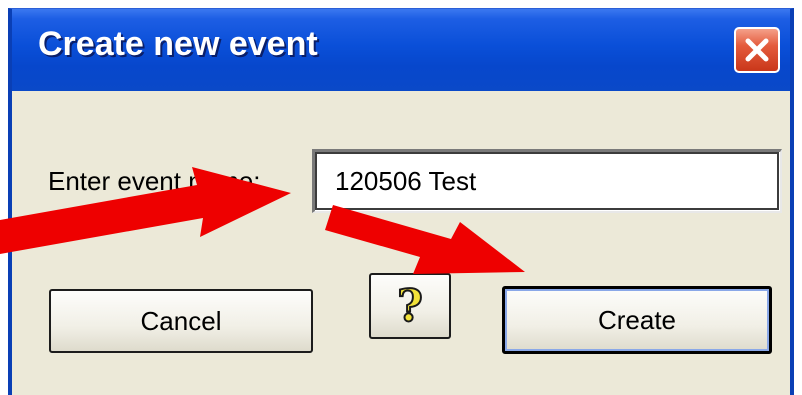 This screenshot has height=395, width=802. I want to click on close-icon, so click(757, 50).